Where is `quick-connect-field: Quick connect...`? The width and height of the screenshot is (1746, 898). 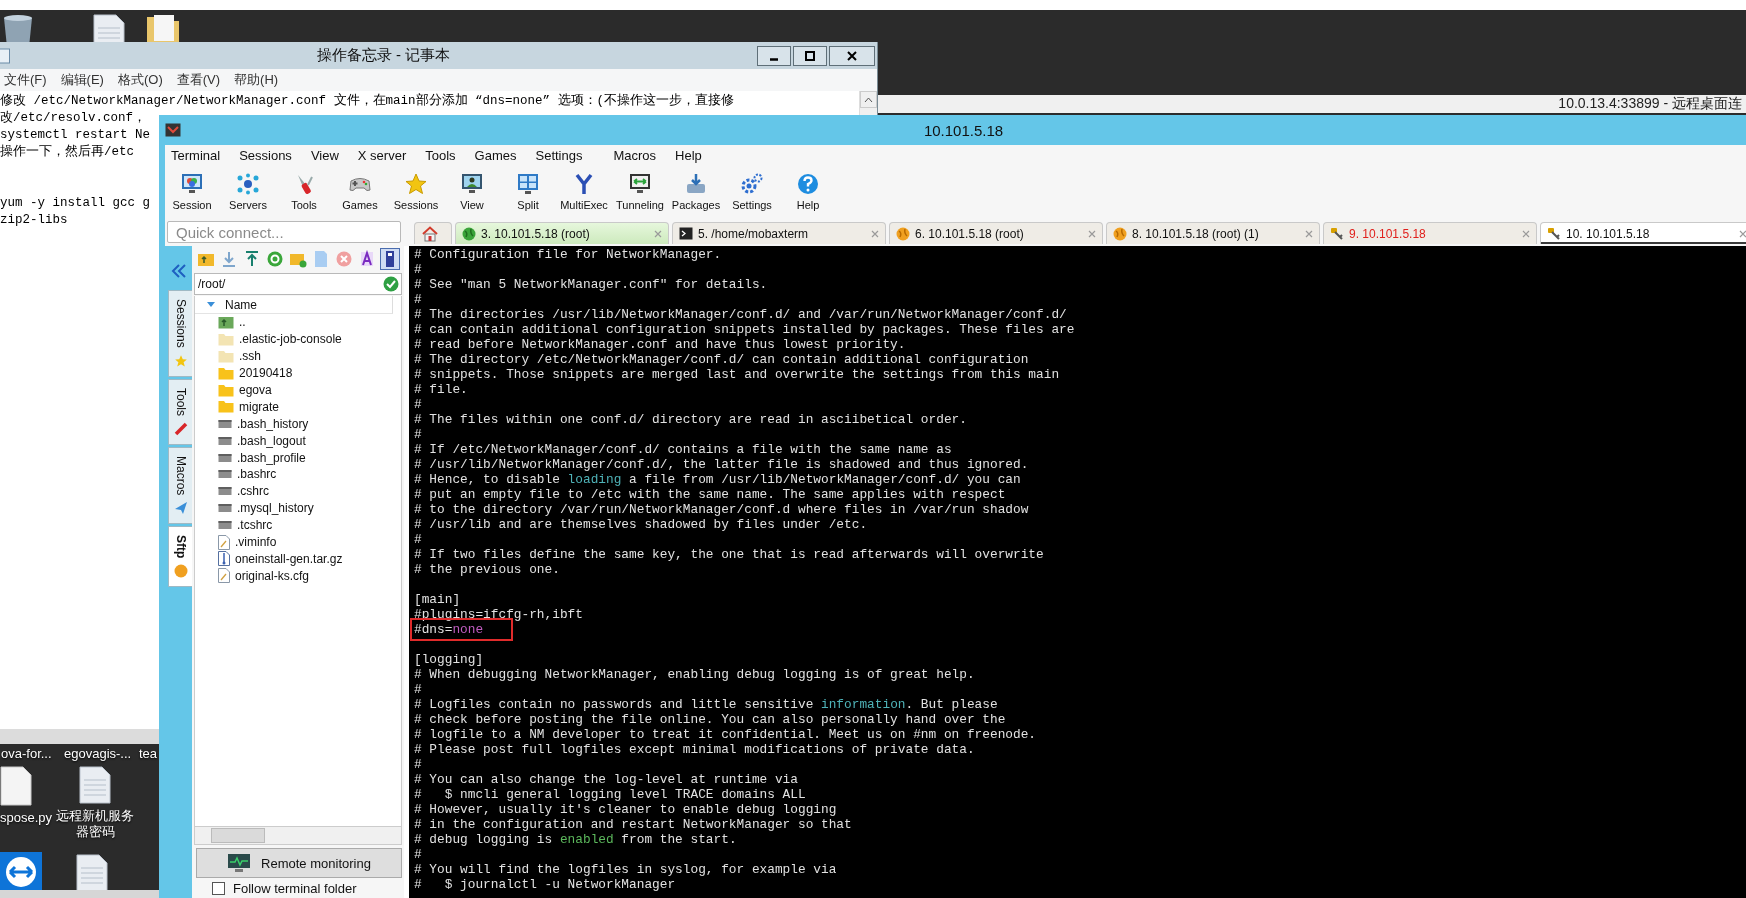 quick-connect-field: Quick connect... is located at coordinates (284, 232).